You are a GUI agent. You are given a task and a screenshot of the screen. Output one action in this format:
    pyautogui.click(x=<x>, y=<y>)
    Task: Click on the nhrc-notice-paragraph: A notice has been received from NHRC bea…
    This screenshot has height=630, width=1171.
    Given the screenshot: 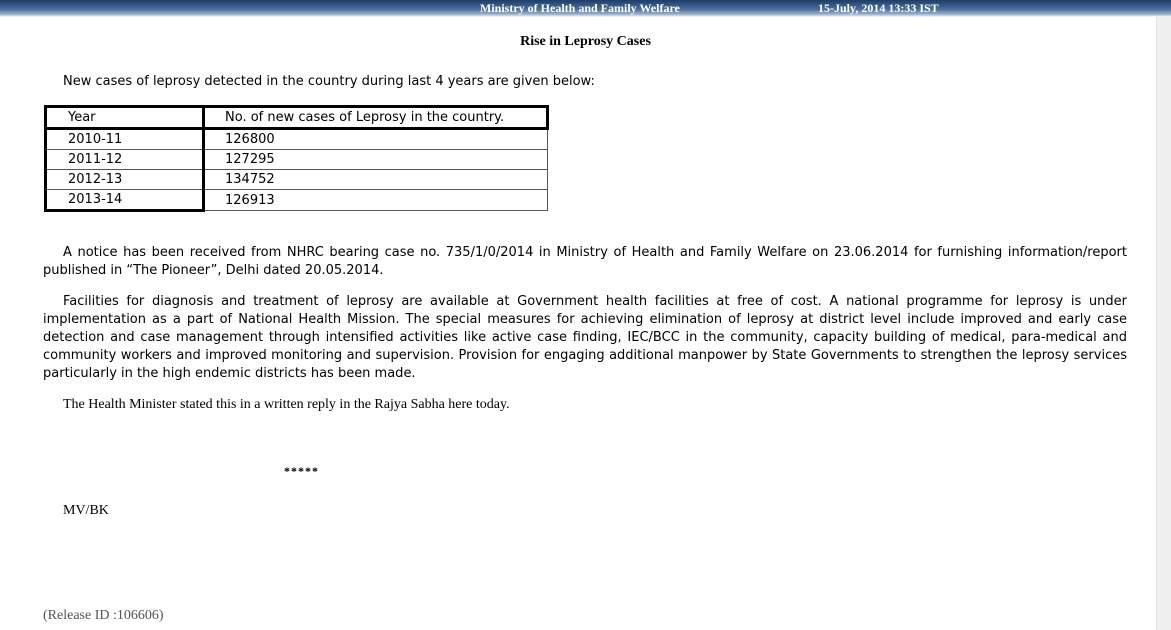 What is the action you would take?
    pyautogui.click(x=585, y=262)
    